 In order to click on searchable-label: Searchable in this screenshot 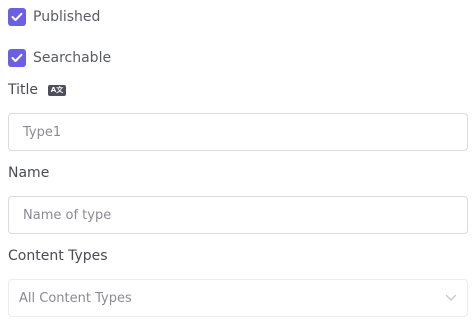, I will do `click(72, 58)`.